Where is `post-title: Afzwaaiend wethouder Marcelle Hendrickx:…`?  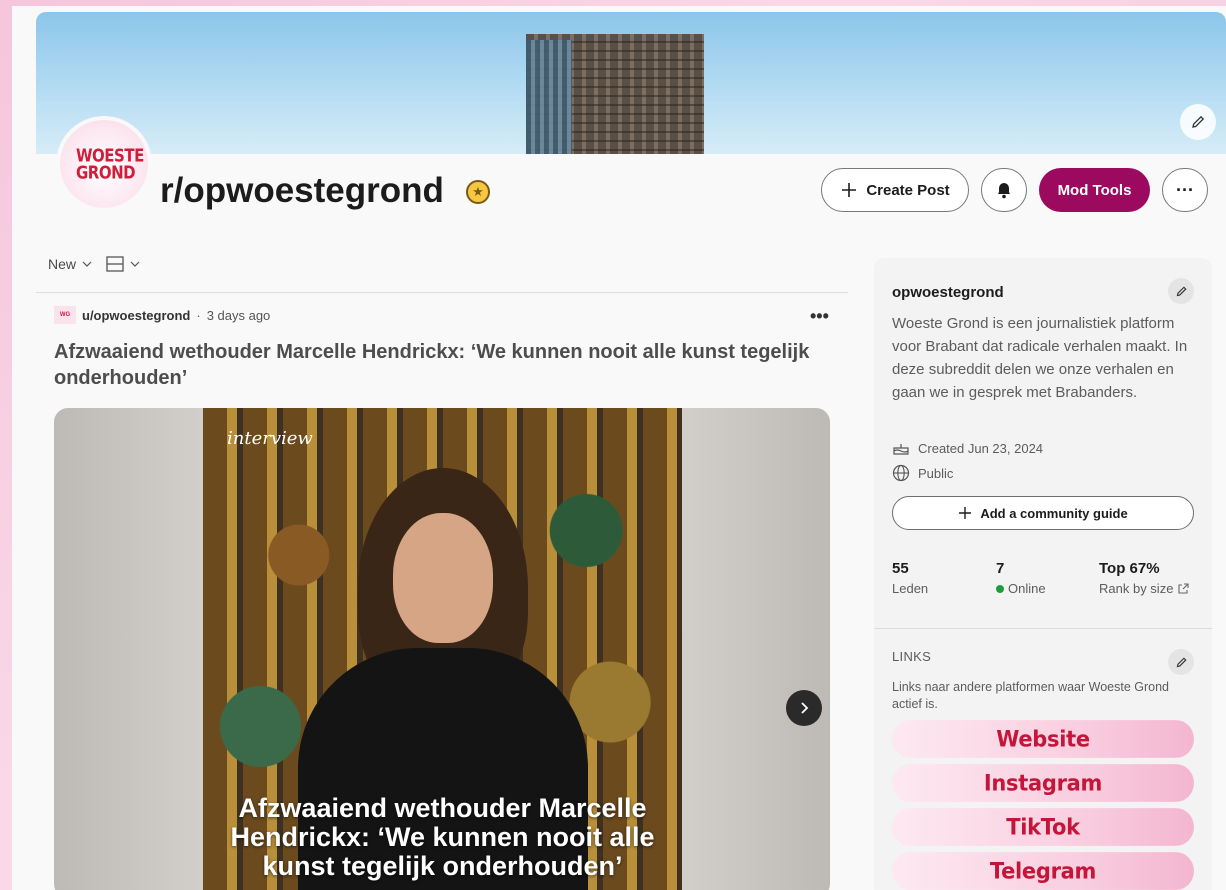
post-title: Afzwaaiend wethouder Marcelle Hendrickx:… is located at coordinates (439, 365).